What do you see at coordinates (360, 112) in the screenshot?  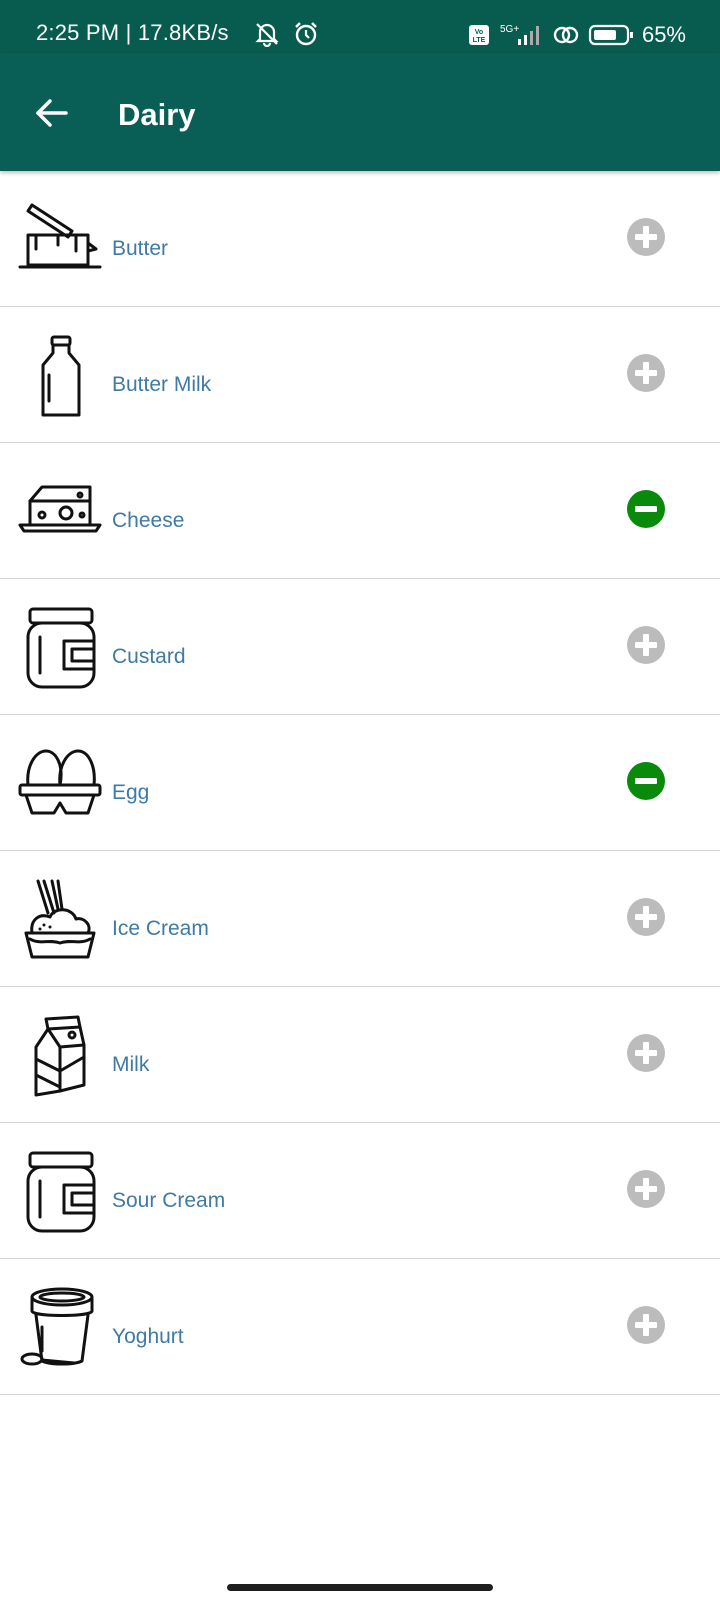 I see `app-bar: Dairy` at bounding box center [360, 112].